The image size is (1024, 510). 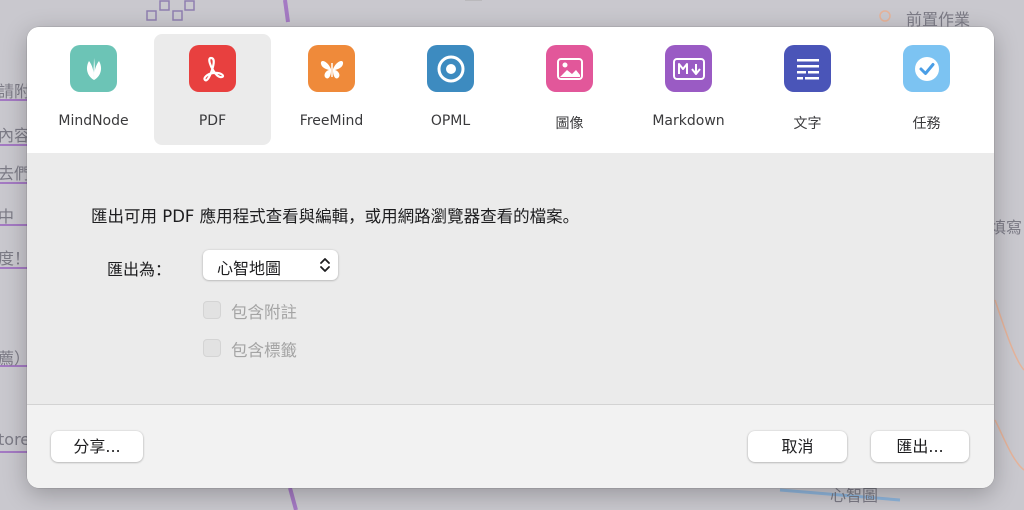 I want to click on format-label: 任務, so click(x=926, y=124).